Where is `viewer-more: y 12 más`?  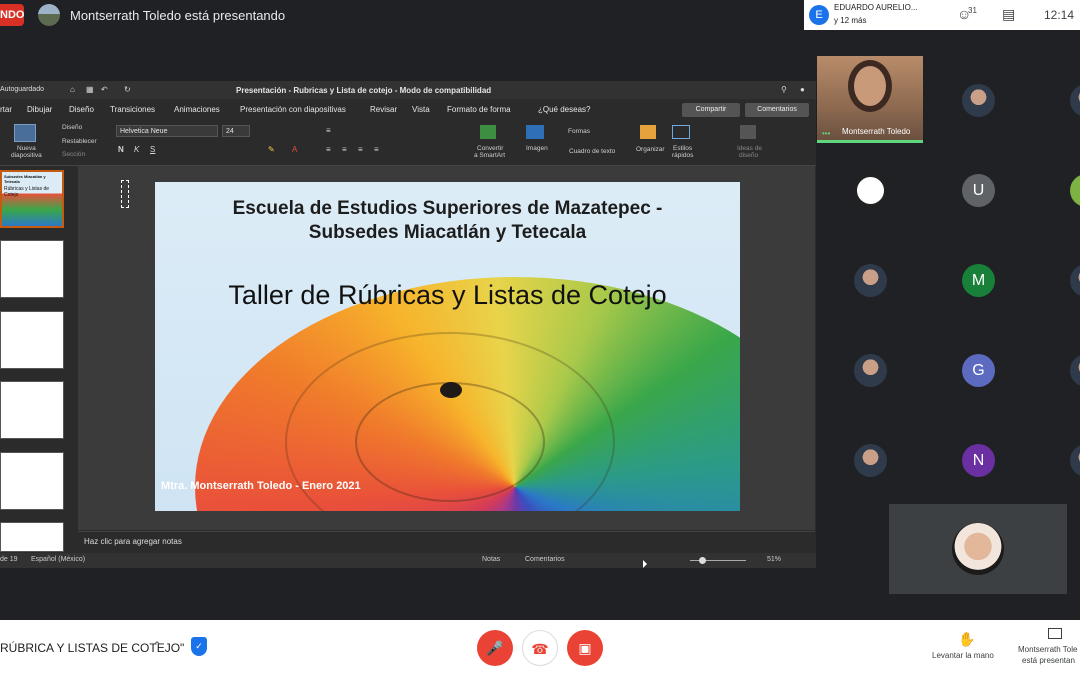
viewer-more: y 12 más is located at coordinates (850, 20).